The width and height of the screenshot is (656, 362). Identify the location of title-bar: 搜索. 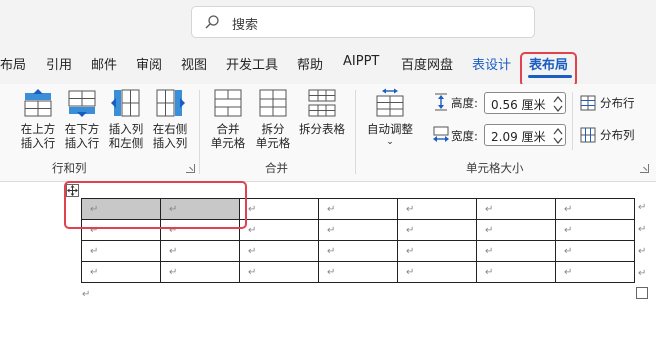
(328, 22).